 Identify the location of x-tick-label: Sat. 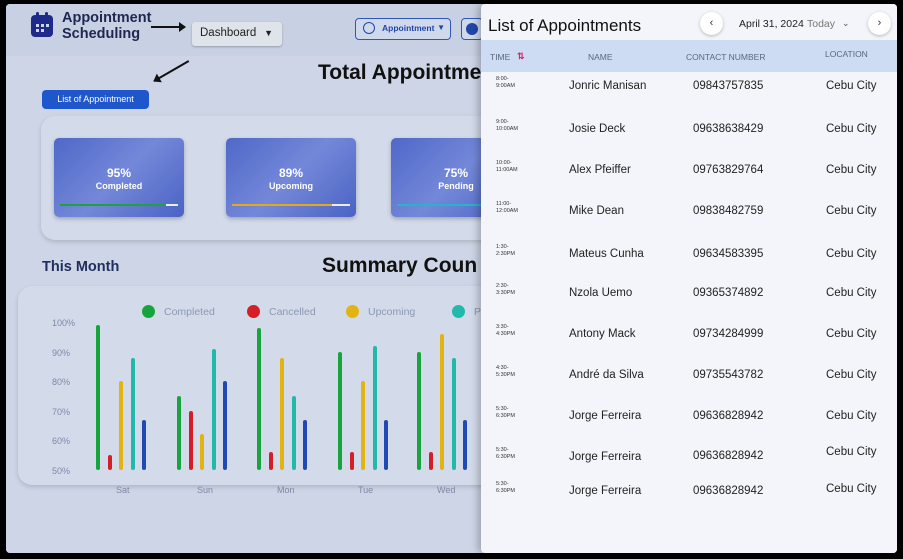
(123, 490).